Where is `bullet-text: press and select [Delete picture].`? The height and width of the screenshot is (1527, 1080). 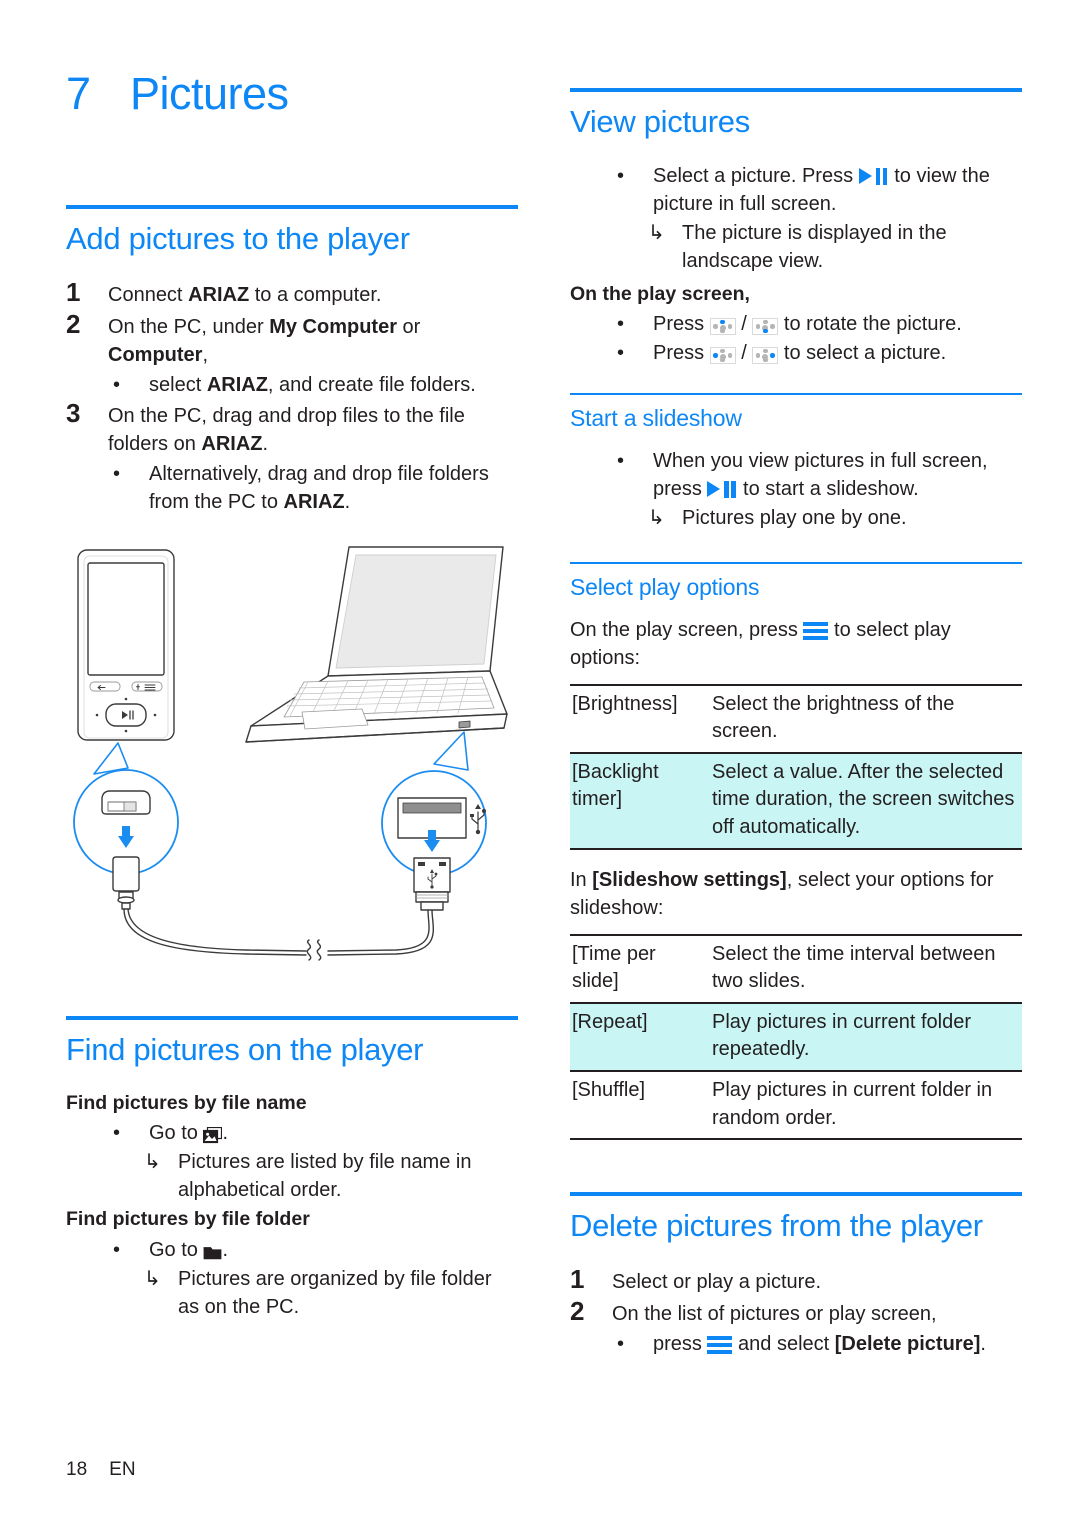
bullet-text: press and select [Delete picture]. is located at coordinates (837, 1344).